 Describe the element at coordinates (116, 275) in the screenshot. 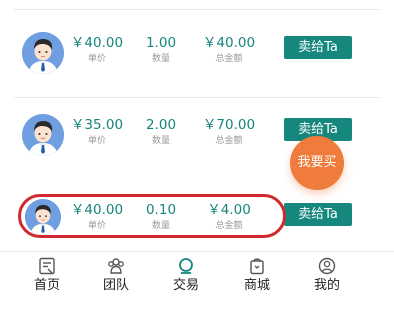

I see `tab-team: 团队` at that location.